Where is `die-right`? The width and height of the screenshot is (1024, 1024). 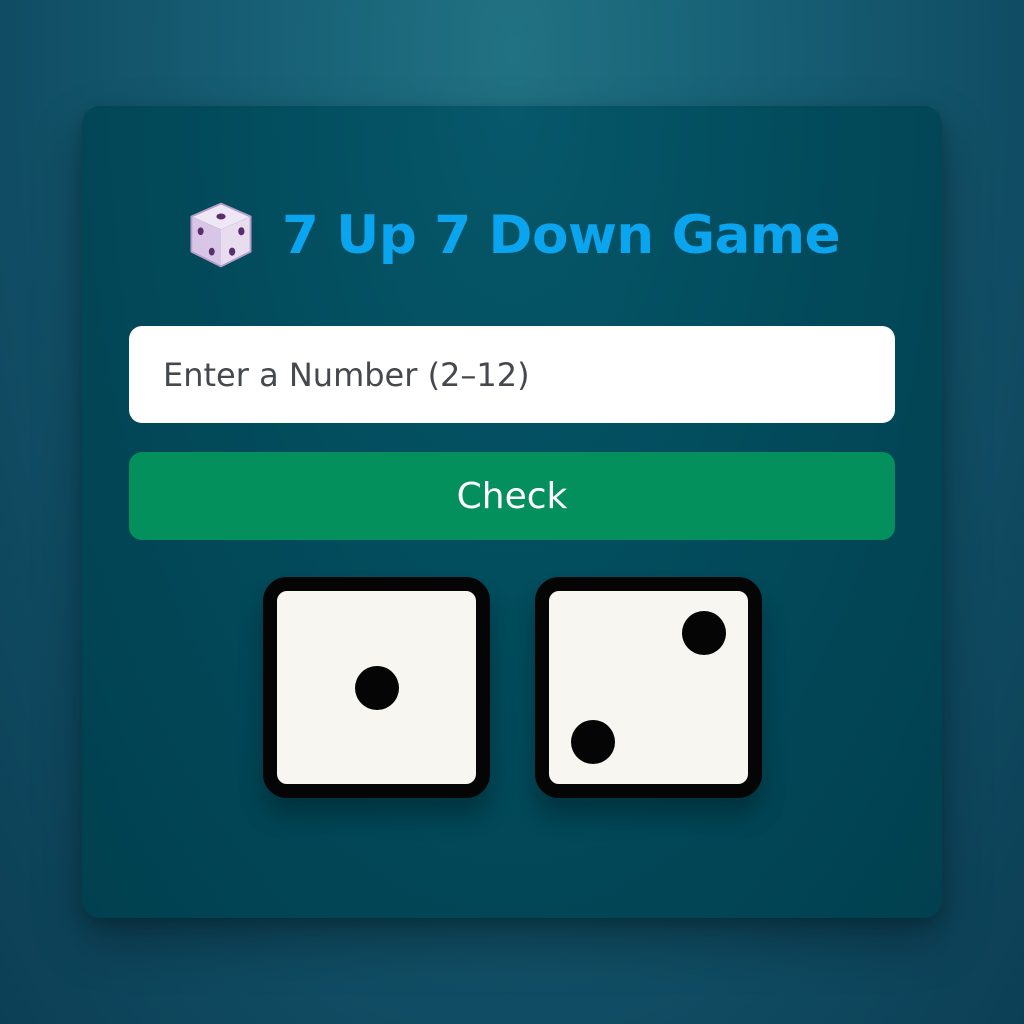 die-right is located at coordinates (648, 687).